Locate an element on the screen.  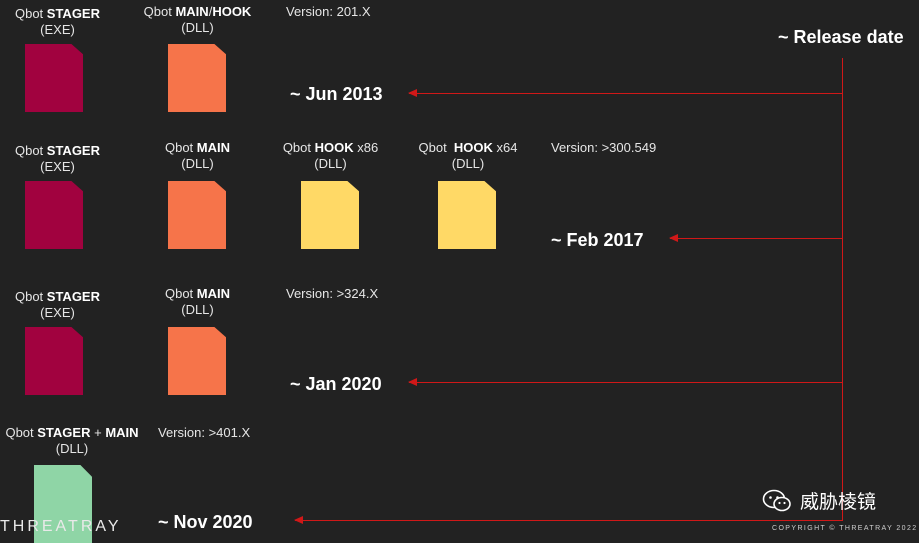
release-date-heading: ~ Release date is located at coordinates (841, 37).